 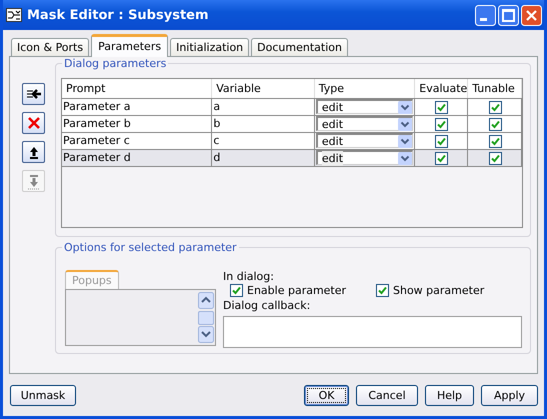 What do you see at coordinates (508, 15) in the screenshot?
I see `maximize-icon` at bounding box center [508, 15].